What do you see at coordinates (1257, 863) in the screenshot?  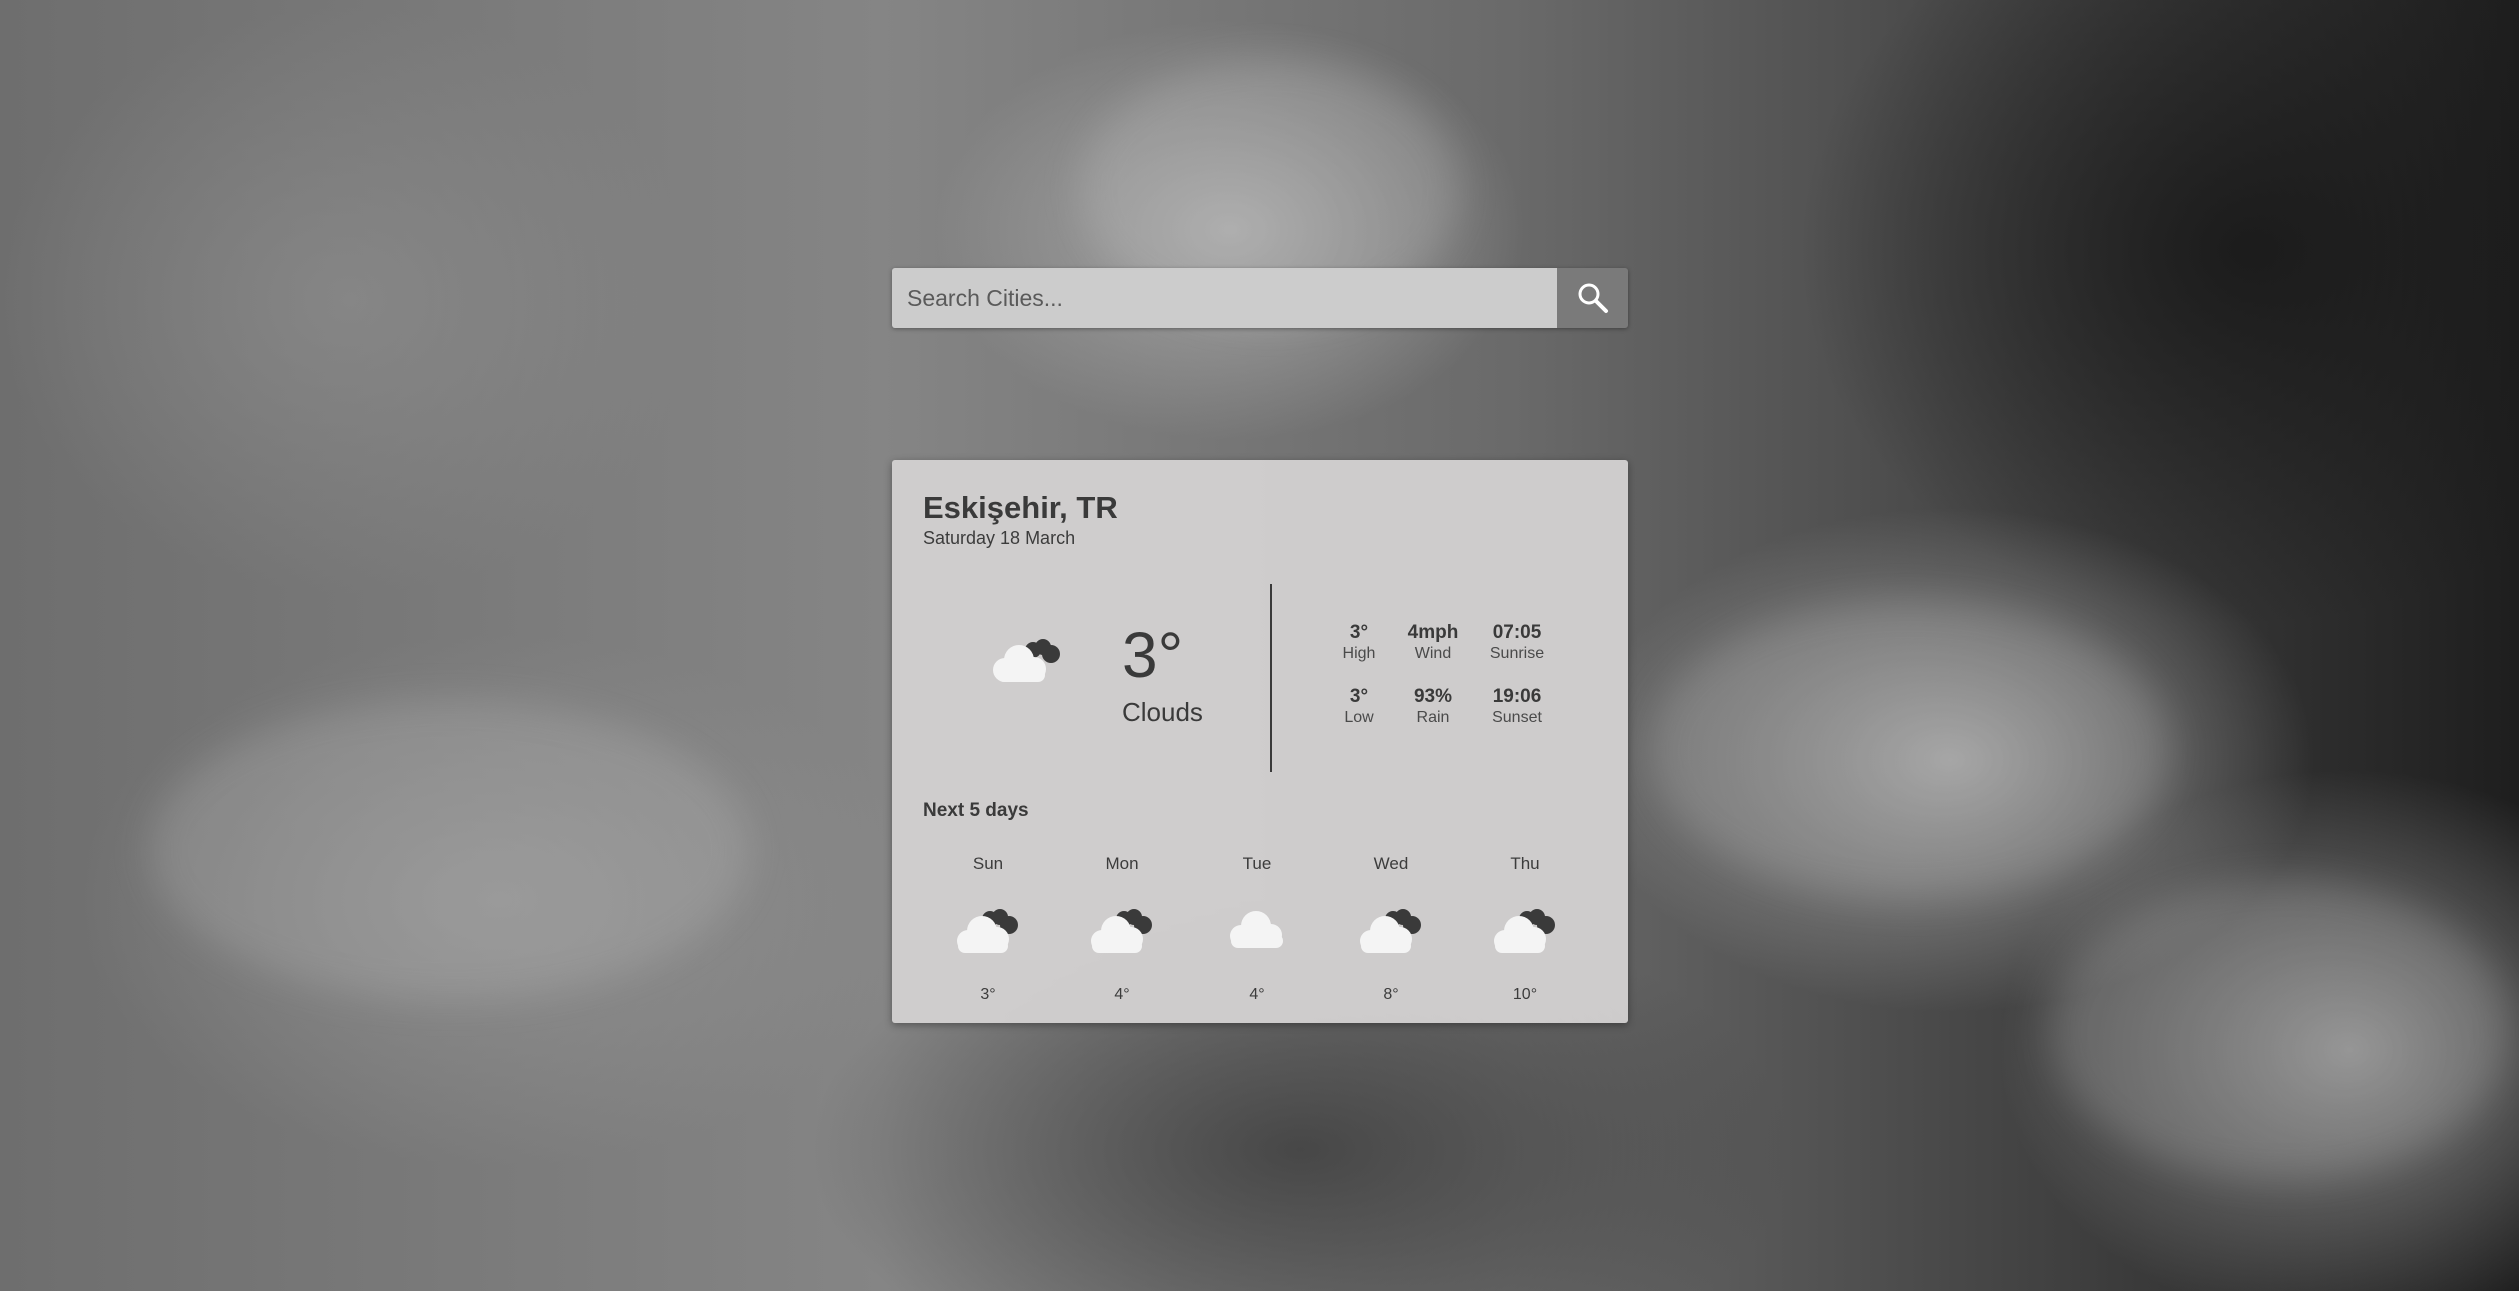 I see `forecast-day-name: Tue` at bounding box center [1257, 863].